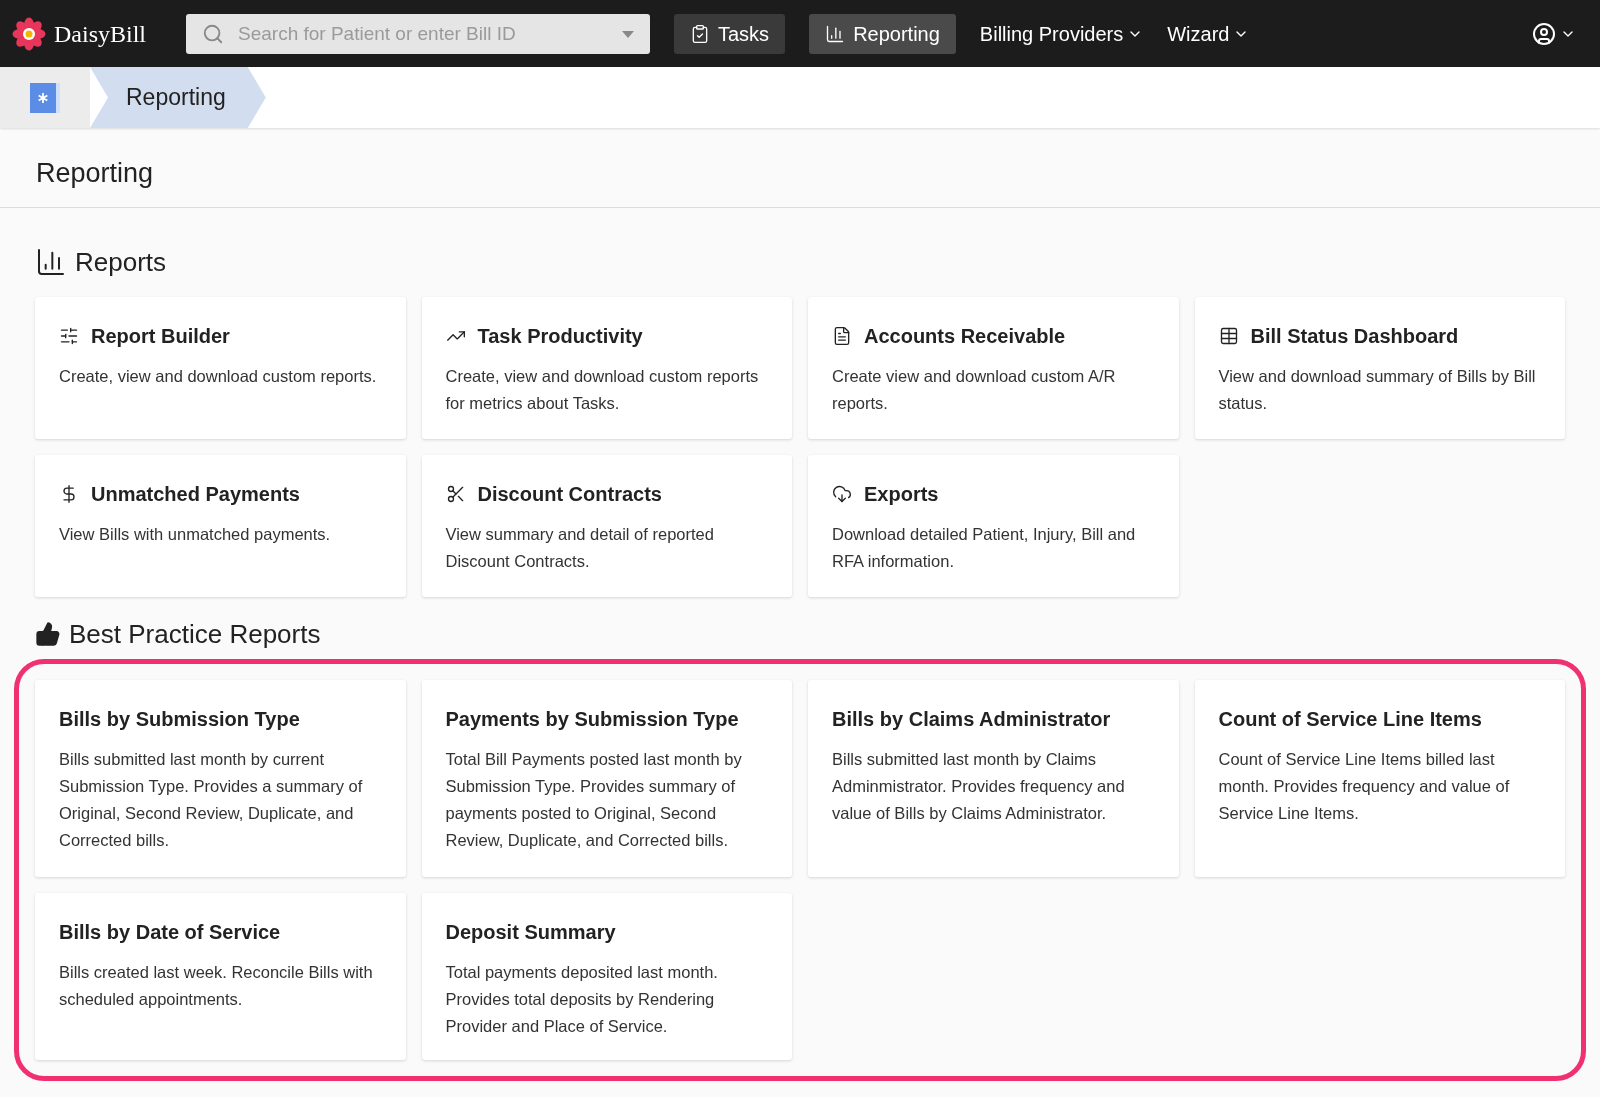  Describe the element at coordinates (45, 97) in the screenshot. I see `home-icon` at that location.